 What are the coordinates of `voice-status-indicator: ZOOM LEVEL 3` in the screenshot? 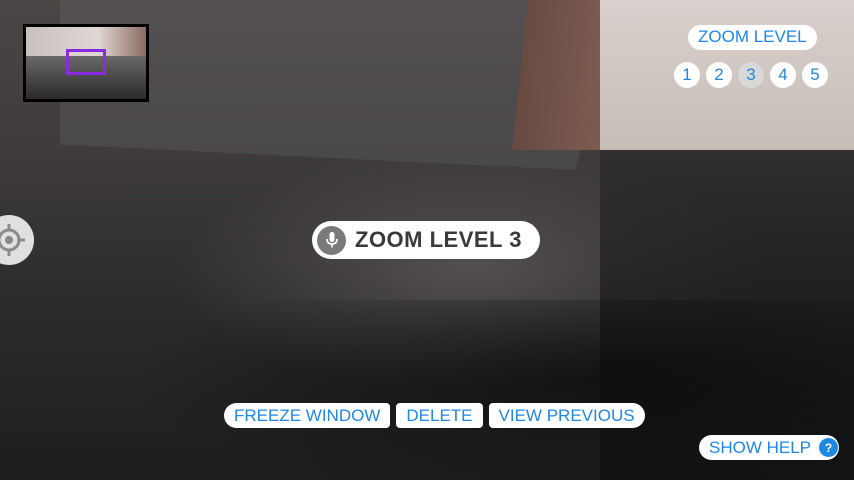 It's located at (426, 240).